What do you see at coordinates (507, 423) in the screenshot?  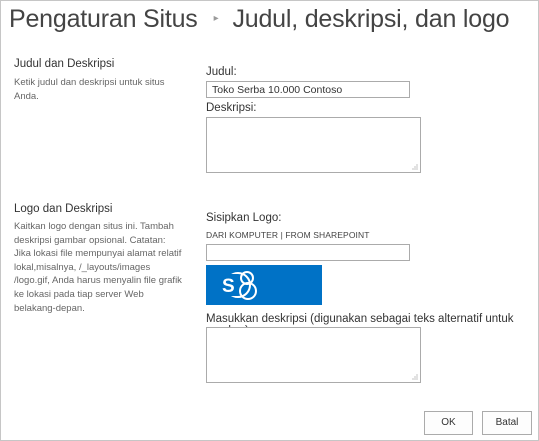 I see `cancel-button: Batal` at bounding box center [507, 423].